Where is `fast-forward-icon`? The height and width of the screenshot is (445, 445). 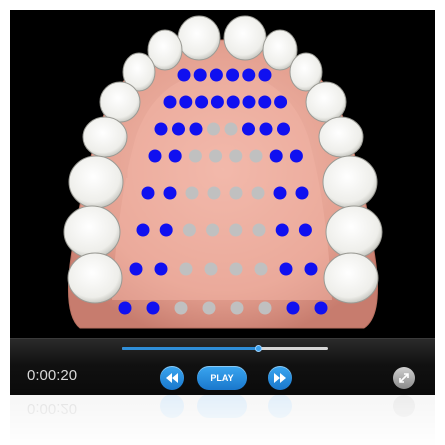
fast-forward-icon is located at coordinates (280, 378).